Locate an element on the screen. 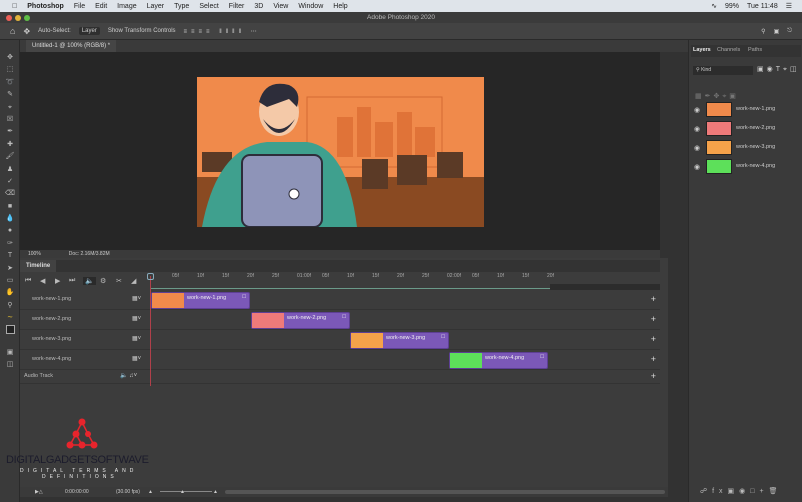  search-icon: ⚲ is located at coordinates (763, 31).